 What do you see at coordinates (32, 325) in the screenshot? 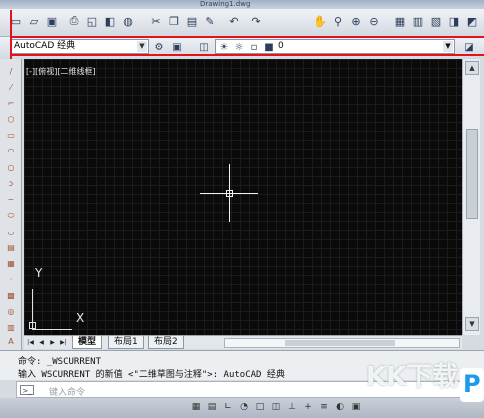
I see `ucs-origin-icon` at bounding box center [32, 325].